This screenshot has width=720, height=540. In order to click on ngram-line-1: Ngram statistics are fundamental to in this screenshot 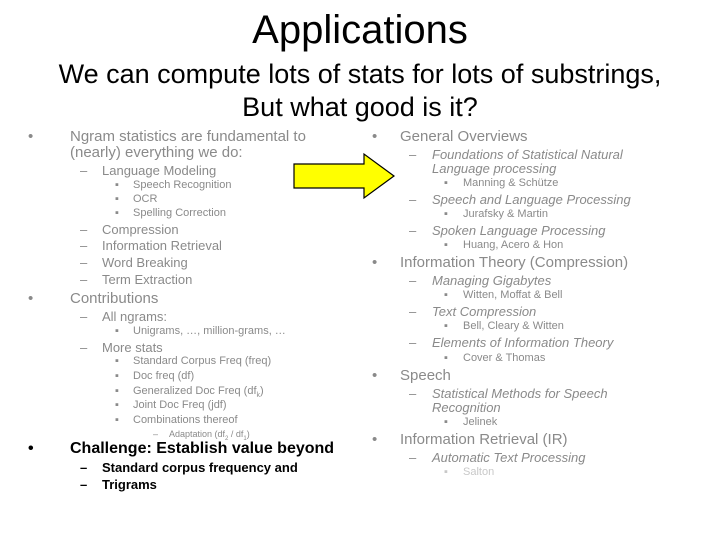, I will do `click(188, 136)`.